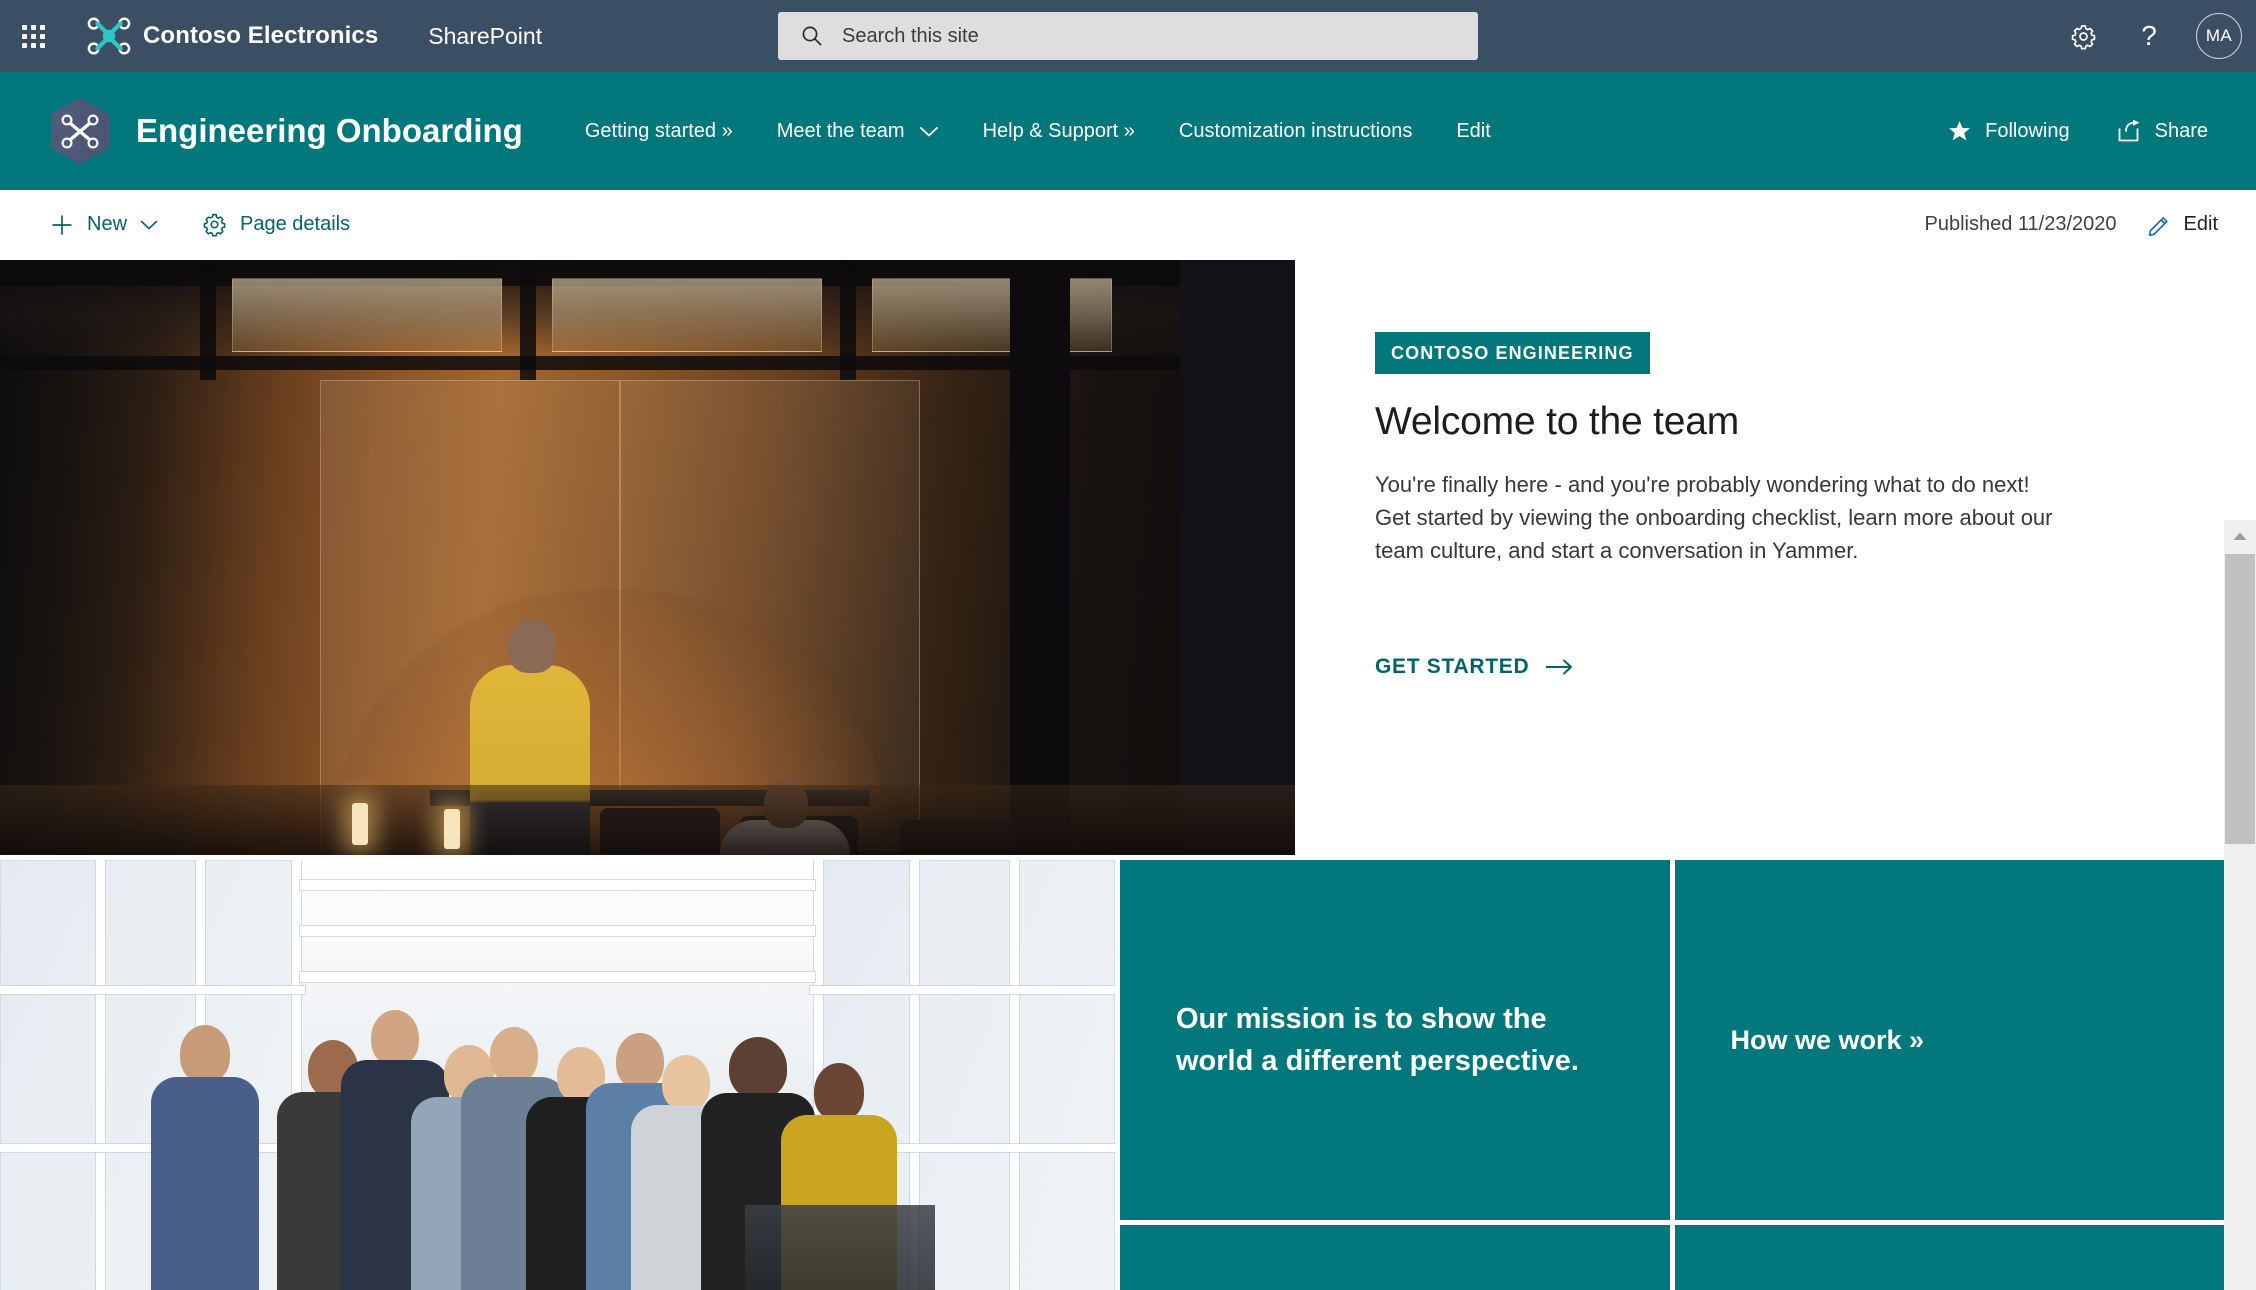  I want to click on help-icon: ?, so click(2149, 35).